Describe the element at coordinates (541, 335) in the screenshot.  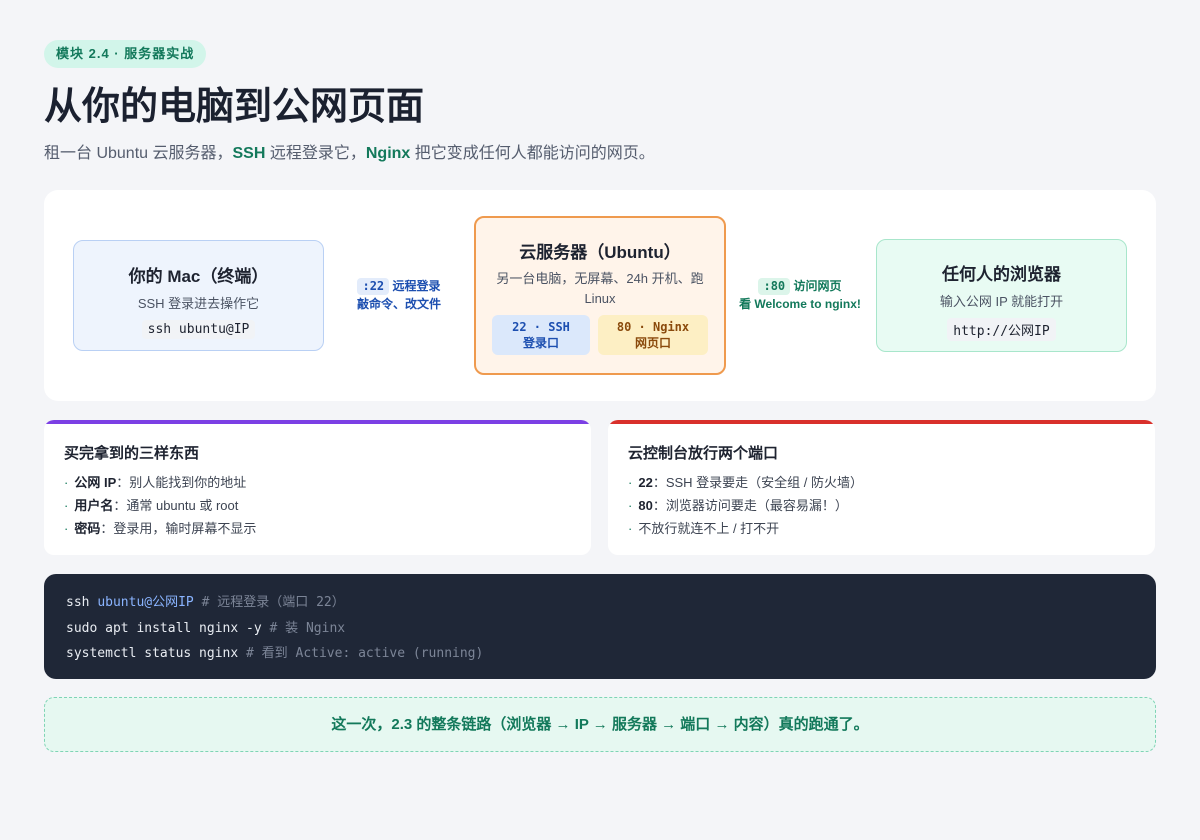
I see `ssh-port-box: 22 · SSH 登录口` at that location.